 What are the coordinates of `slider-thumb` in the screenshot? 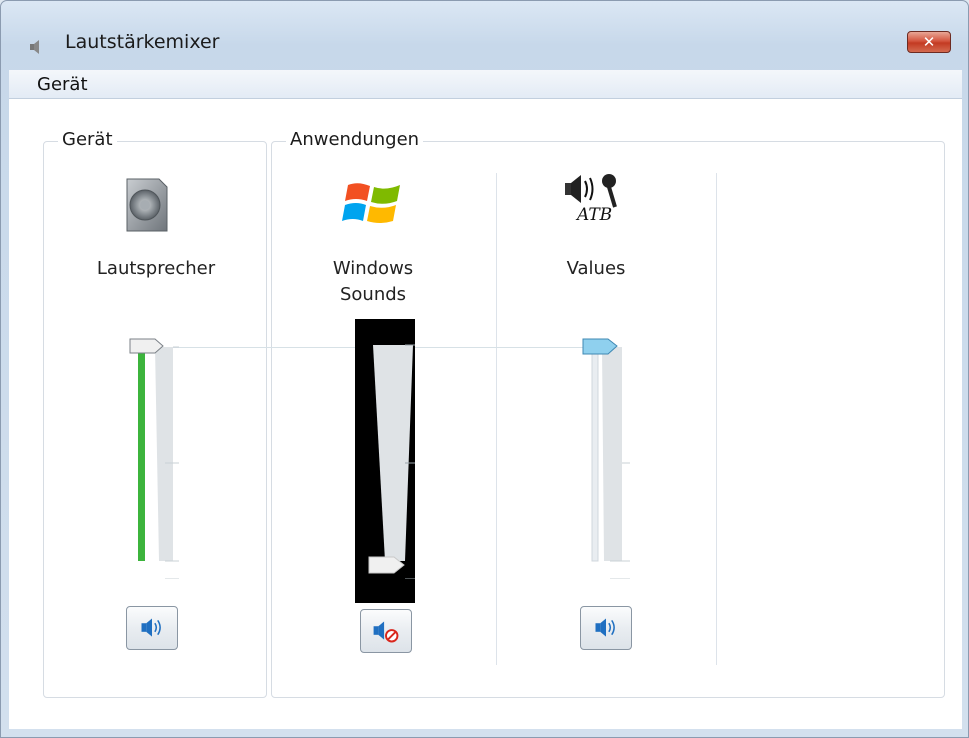 It's located at (146, 346).